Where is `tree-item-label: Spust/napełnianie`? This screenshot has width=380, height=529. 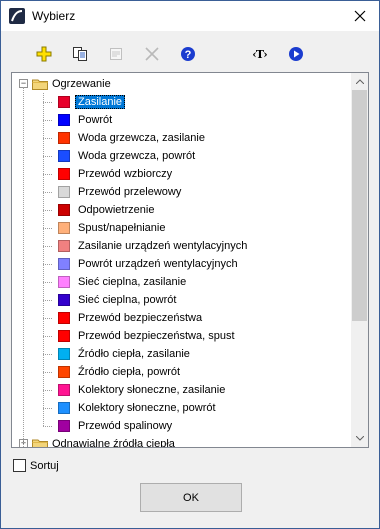 tree-item-label: Spust/napełnianie is located at coordinates (122, 228).